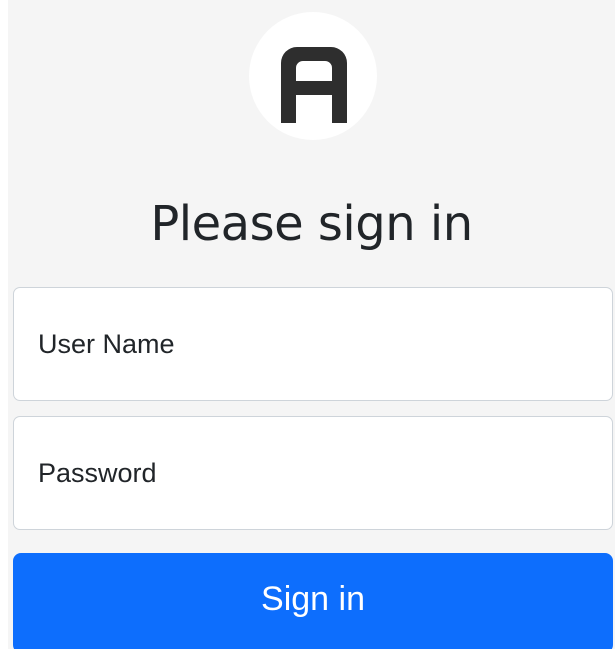  Describe the element at coordinates (311, 224) in the screenshot. I see `page-title: Please sign in` at that location.